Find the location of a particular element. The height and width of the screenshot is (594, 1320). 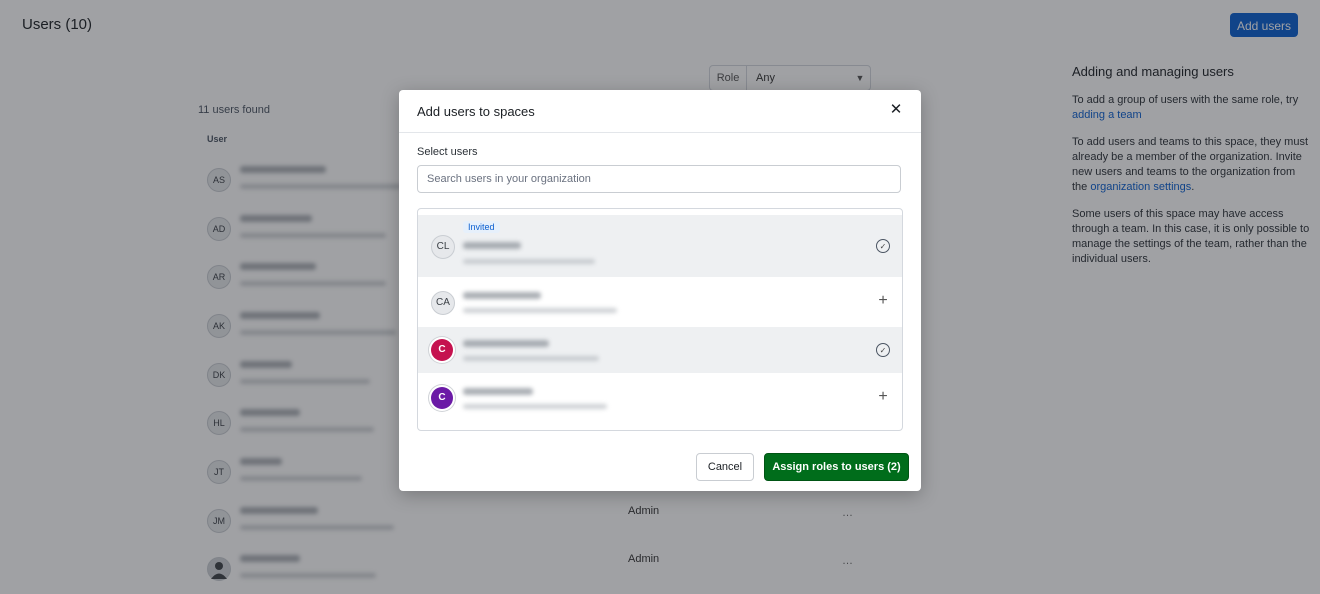

list-item: CL Invited ✓ is located at coordinates (660, 246).